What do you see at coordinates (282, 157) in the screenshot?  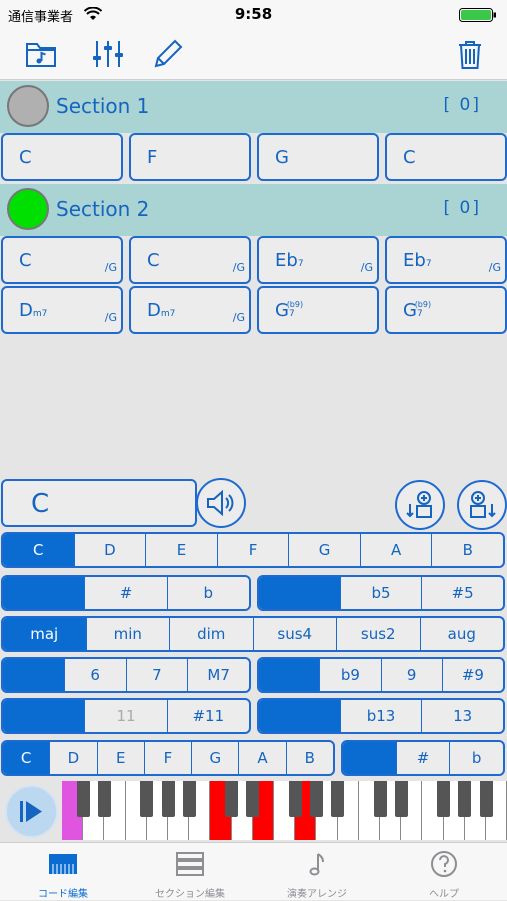 I see `chord-root: G` at bounding box center [282, 157].